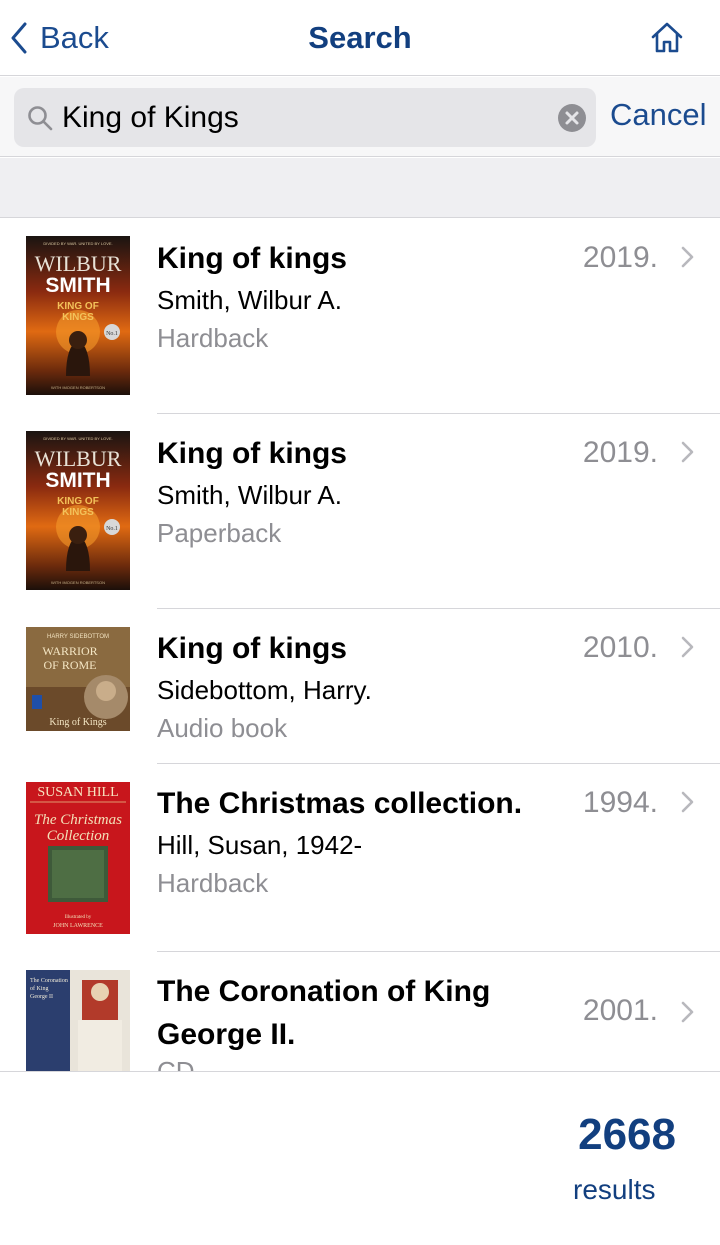 The height and width of the screenshot is (1245, 720). What do you see at coordinates (69, 651) in the screenshot?
I see `svg-text: WARRIOR` at bounding box center [69, 651].